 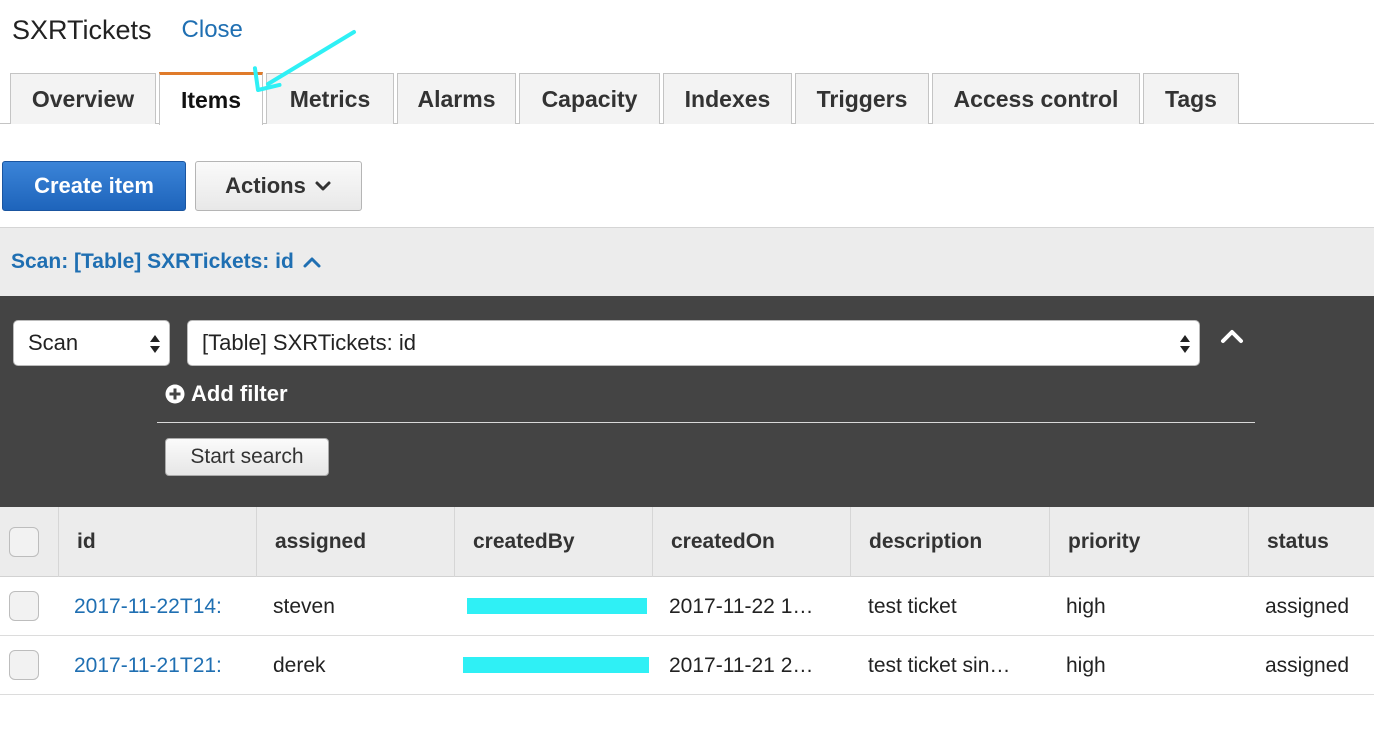 I want to click on table-index-select: [Table] SXRTickets: id, so click(x=693, y=343).